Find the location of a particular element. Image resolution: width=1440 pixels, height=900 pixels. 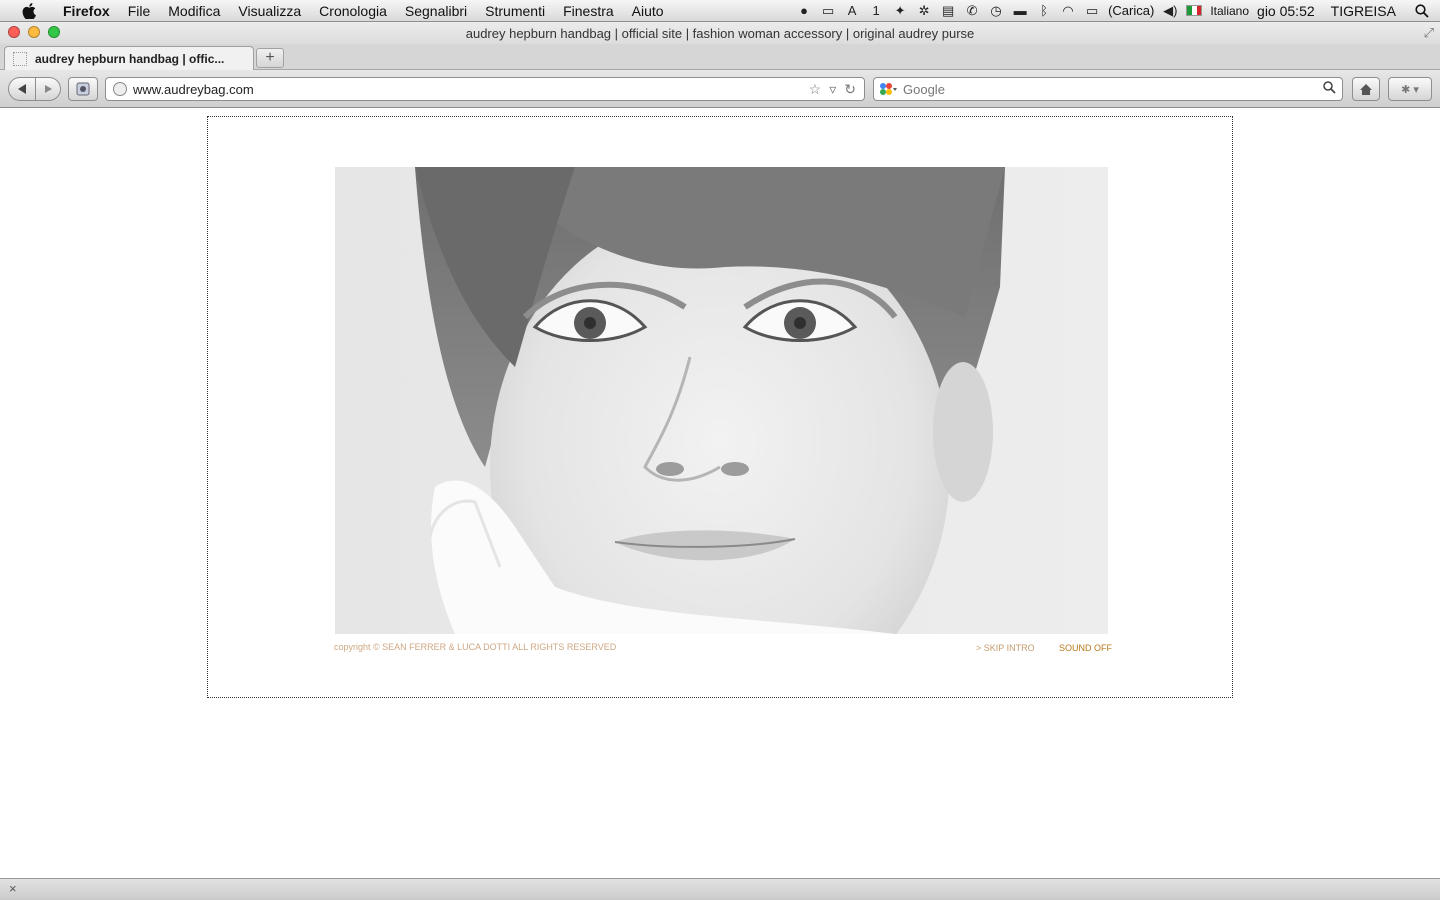

minimize-window-button is located at coordinates (34, 32).